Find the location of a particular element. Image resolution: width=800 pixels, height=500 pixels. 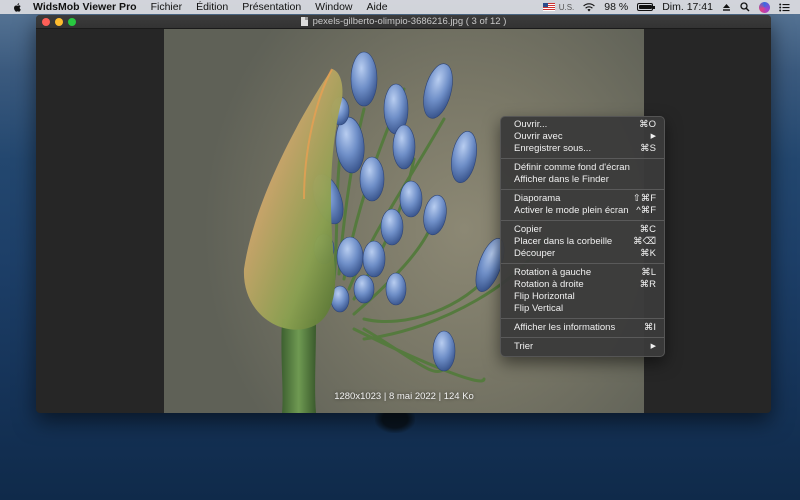

menu-item-shortcut: ⌘K is located at coordinates (648, 253).